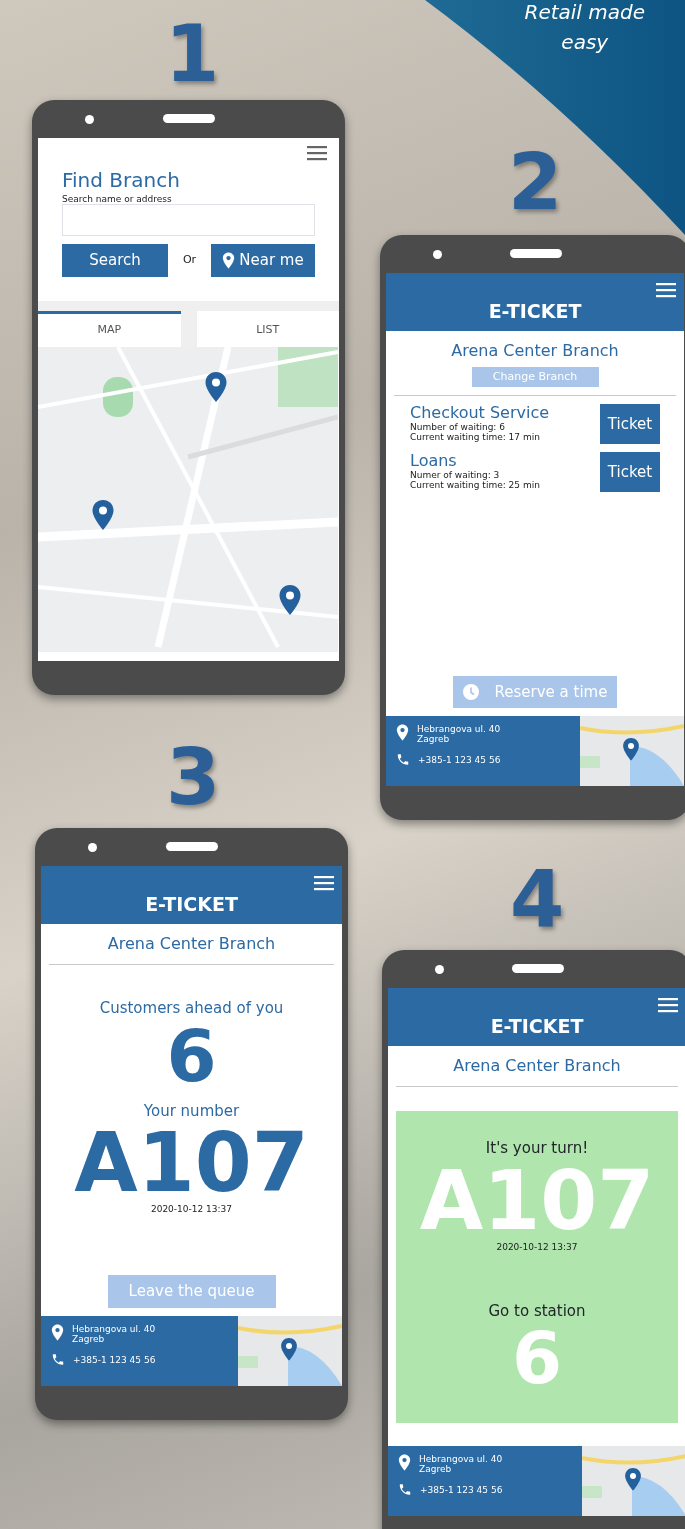 This screenshot has width=685, height=1529. Describe the element at coordinates (475, 479) in the screenshot. I see `service-info: Numer of waiting: 3 Current waiting time: 25 min` at that location.